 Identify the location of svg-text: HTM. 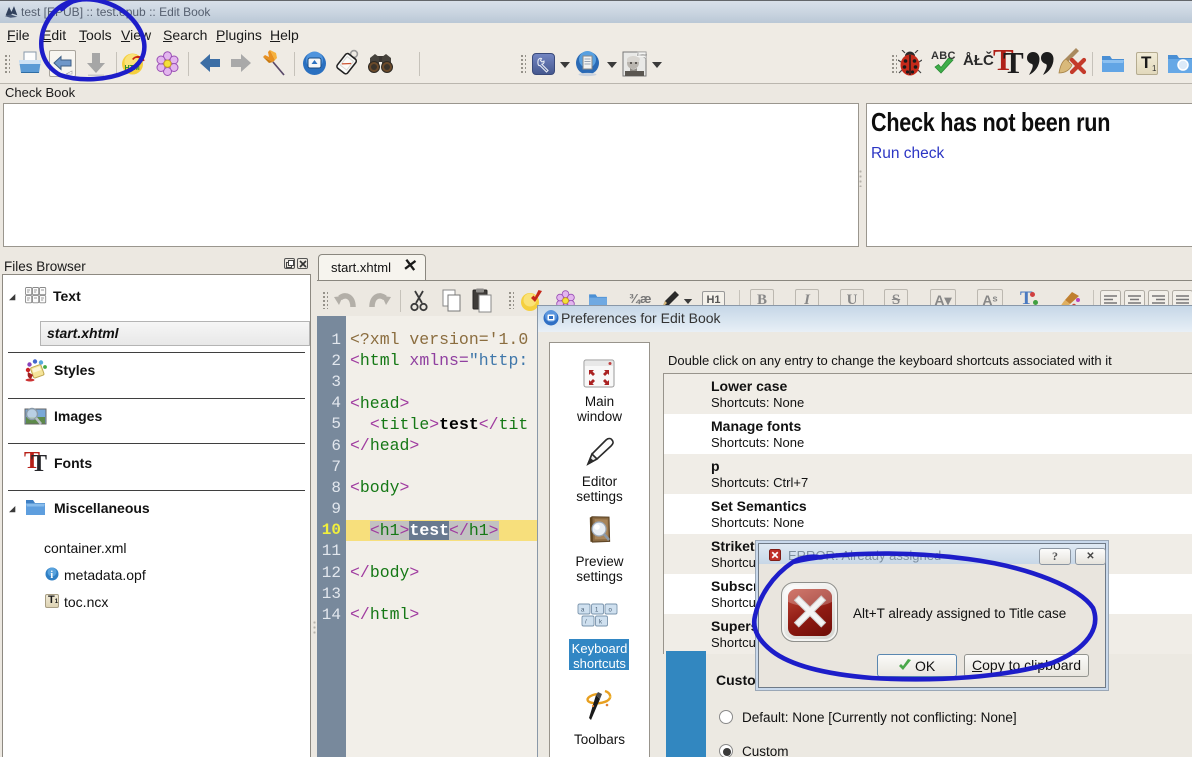
(132, 68).